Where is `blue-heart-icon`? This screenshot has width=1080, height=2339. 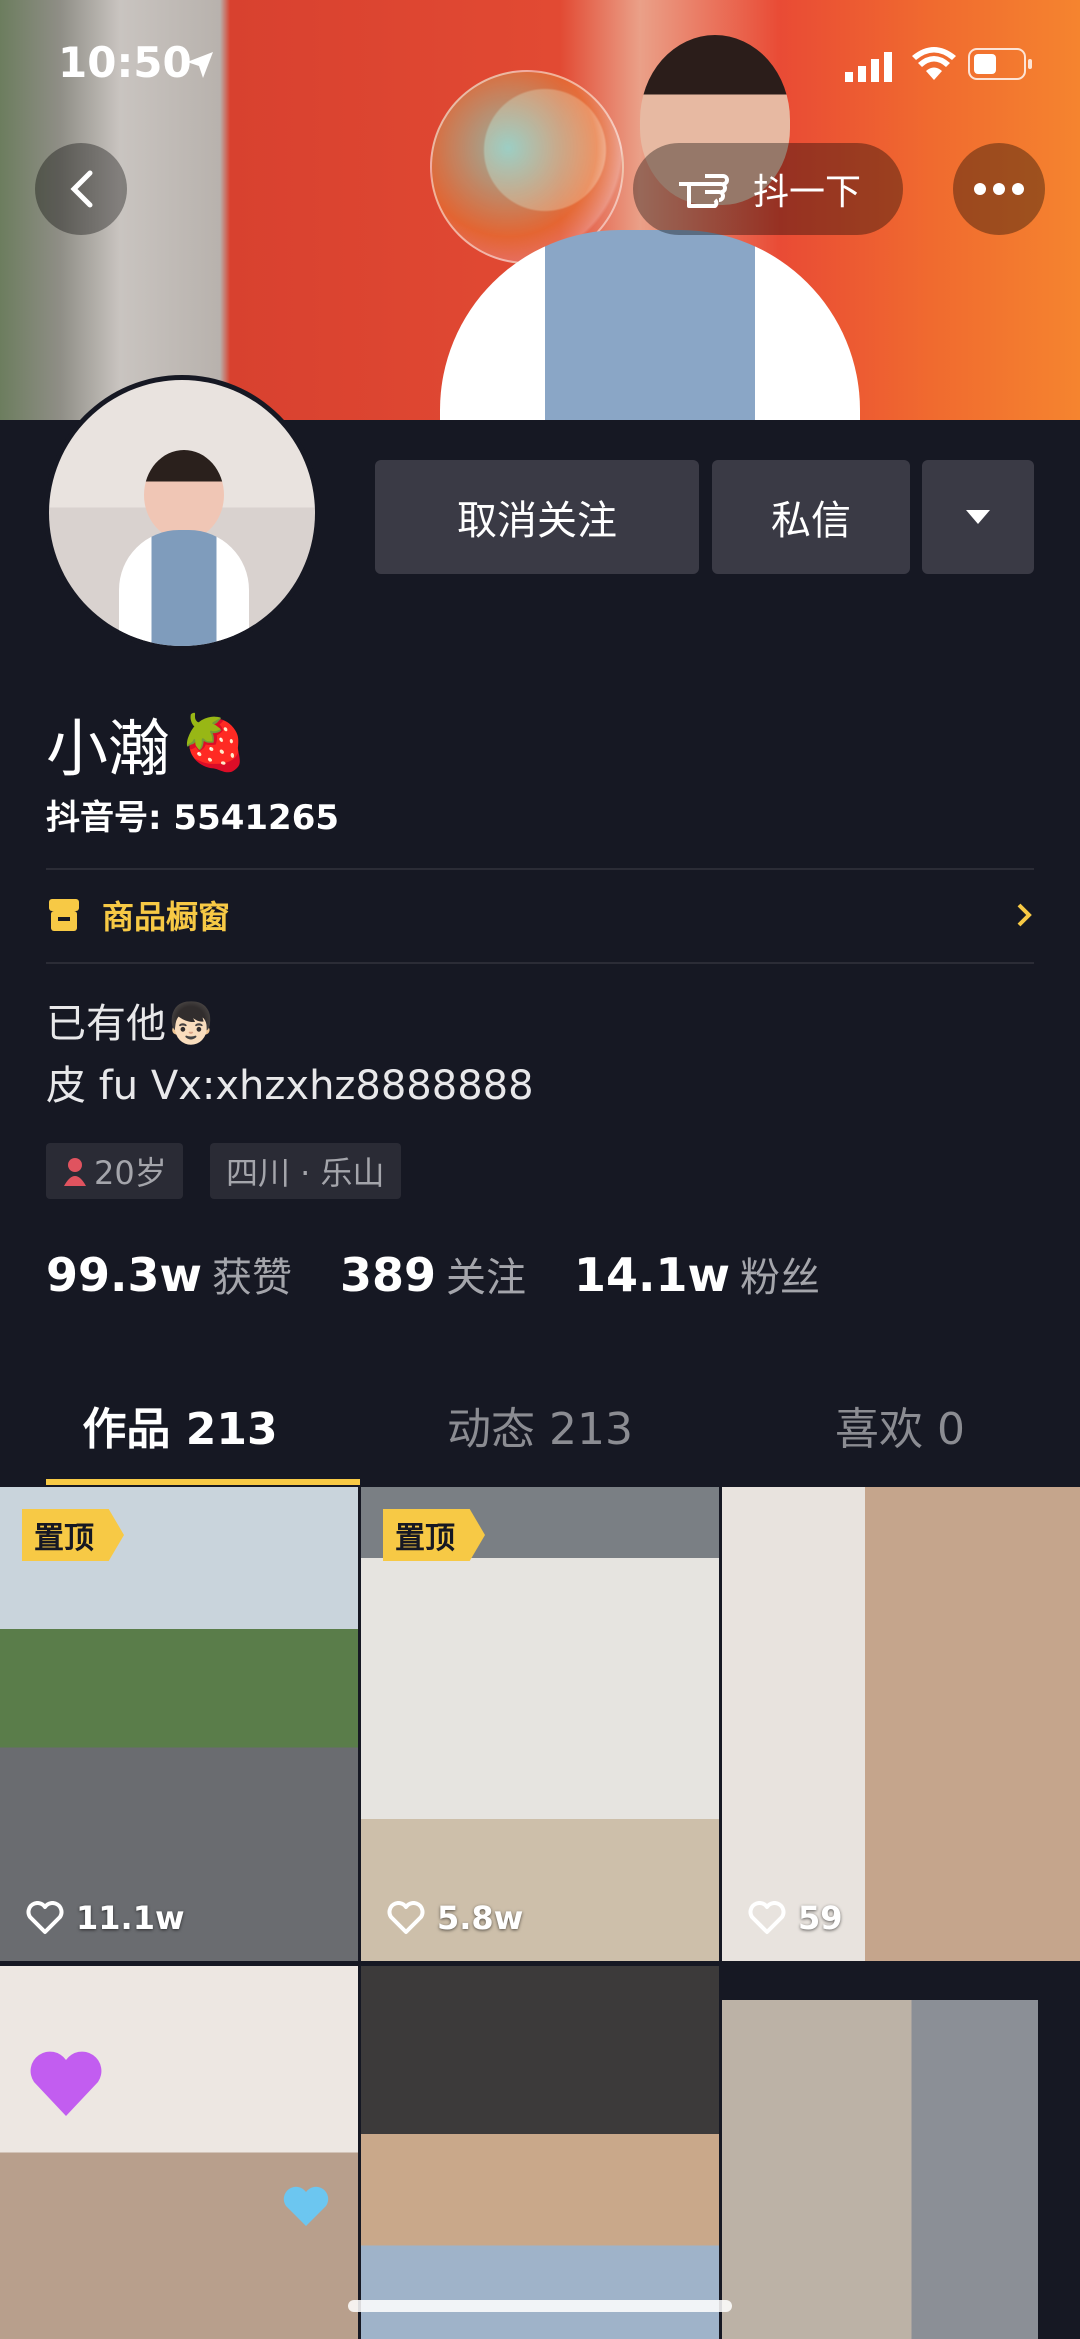
blue-heart-icon is located at coordinates (306, 2206).